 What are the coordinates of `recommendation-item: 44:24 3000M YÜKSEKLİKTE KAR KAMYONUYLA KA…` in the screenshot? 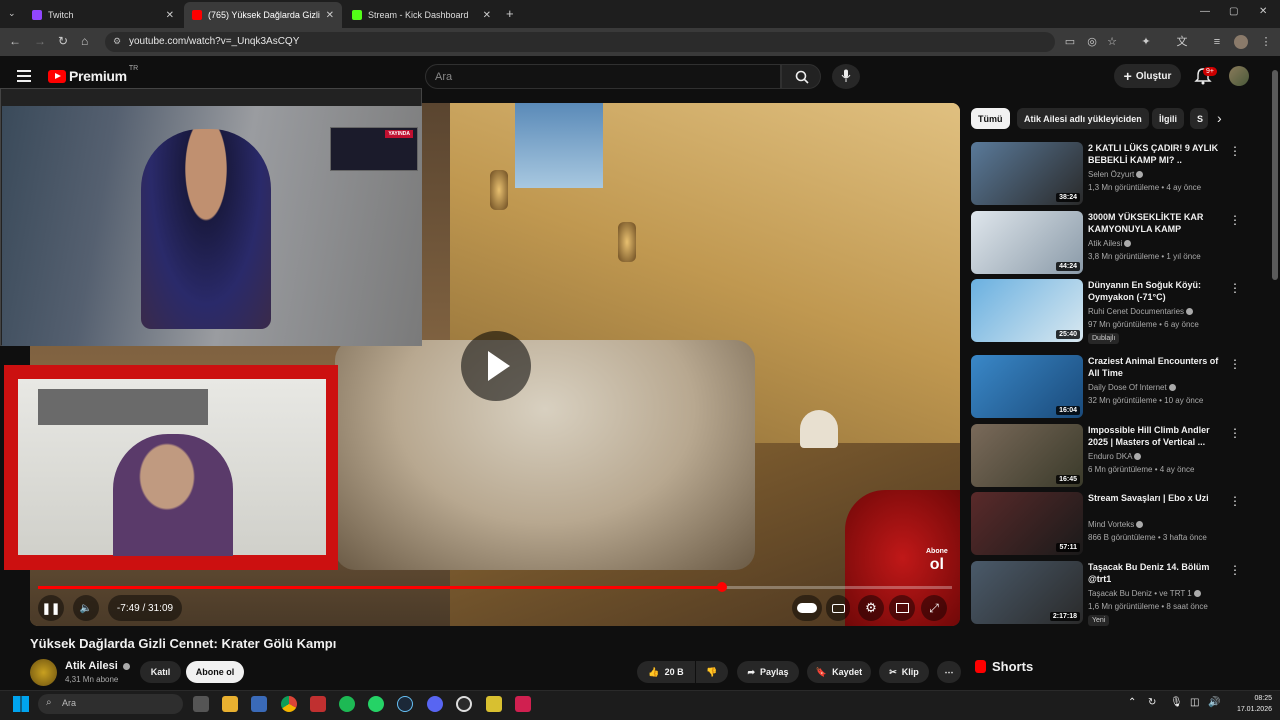 It's located at (1108, 243).